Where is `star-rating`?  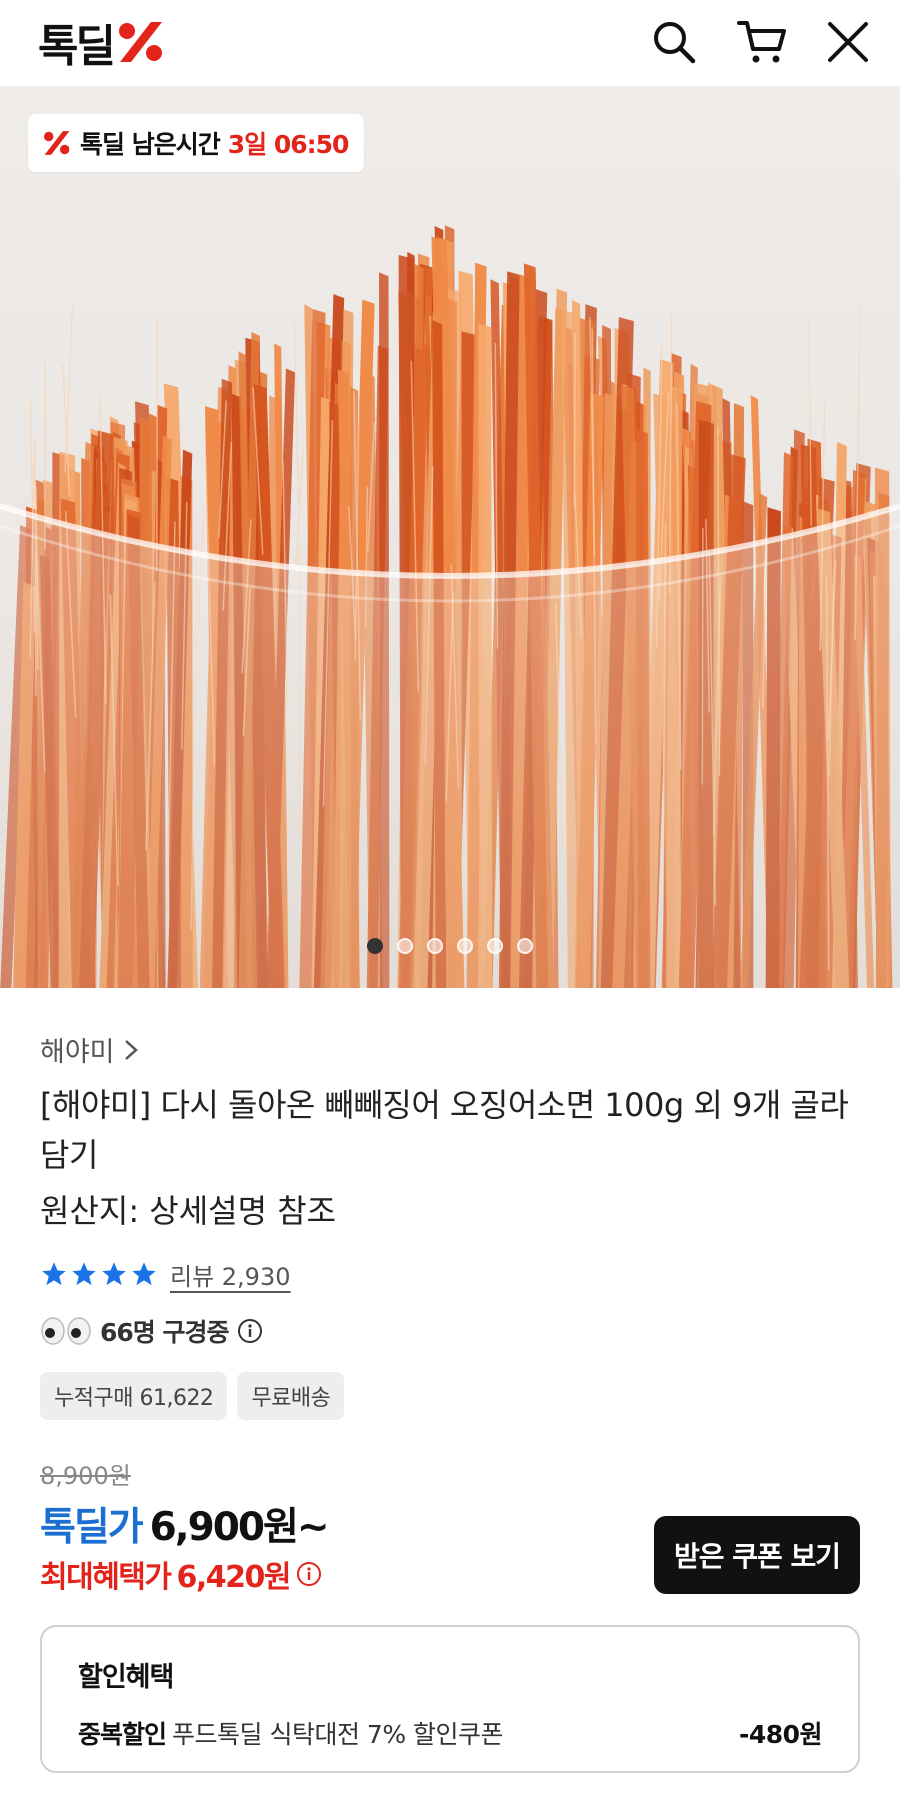
star-rating is located at coordinates (99, 1274).